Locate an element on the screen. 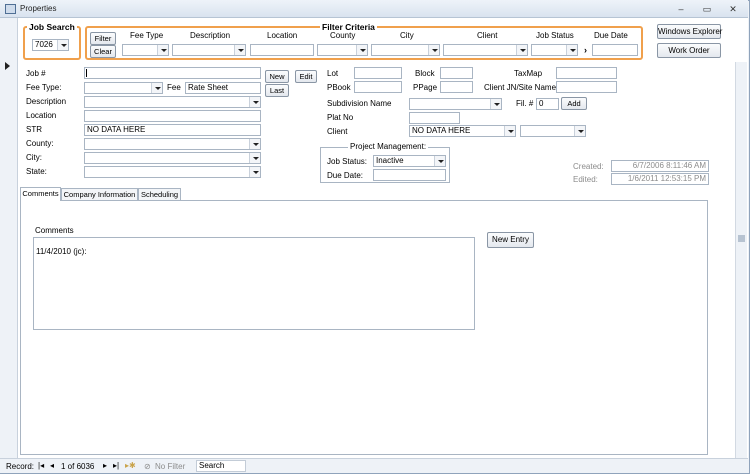 This screenshot has width=750, height=474. filter-county-combo is located at coordinates (342, 50).